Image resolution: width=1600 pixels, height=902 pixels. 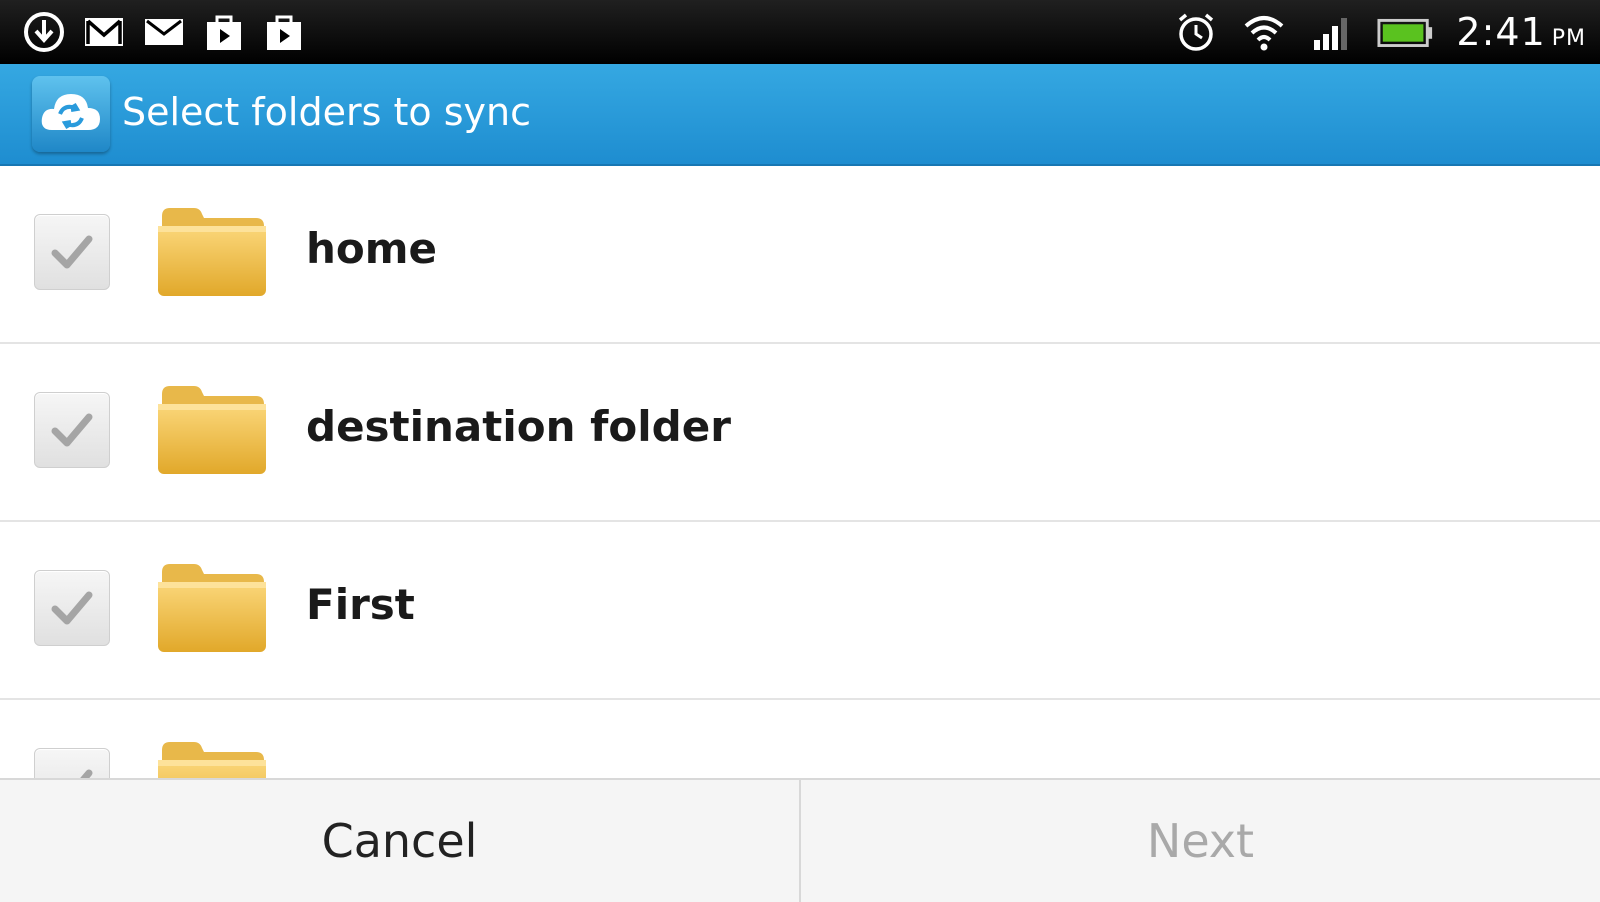 What do you see at coordinates (1264, 32) in the screenshot?
I see `wifi-icon` at bounding box center [1264, 32].